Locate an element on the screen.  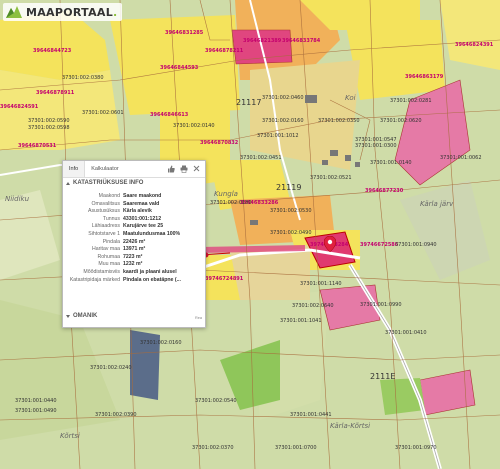
row-value: Maatulundusmaa 100% is located at coordinates (152, 233).